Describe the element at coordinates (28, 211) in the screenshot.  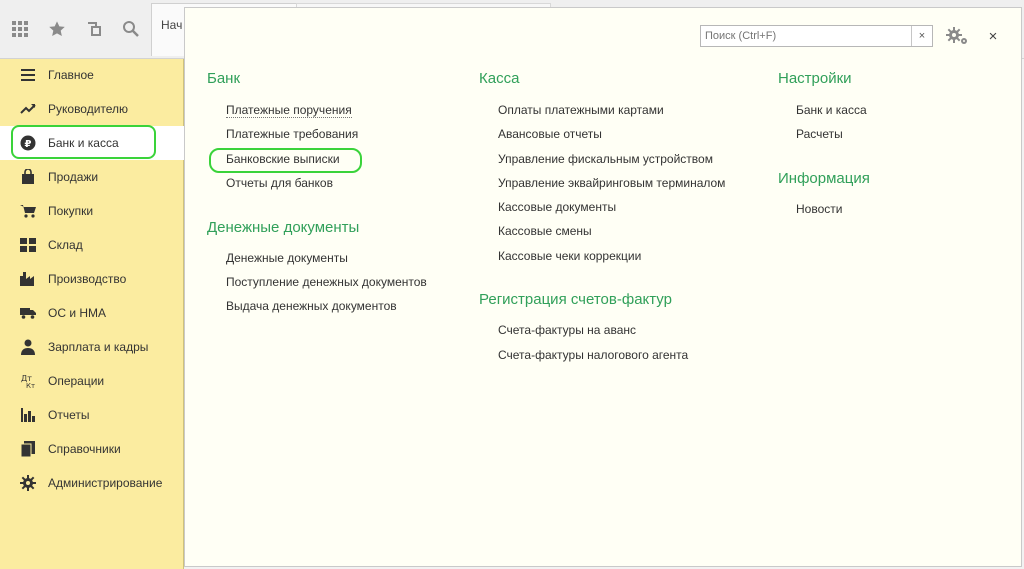
I see `cart-icon` at that location.